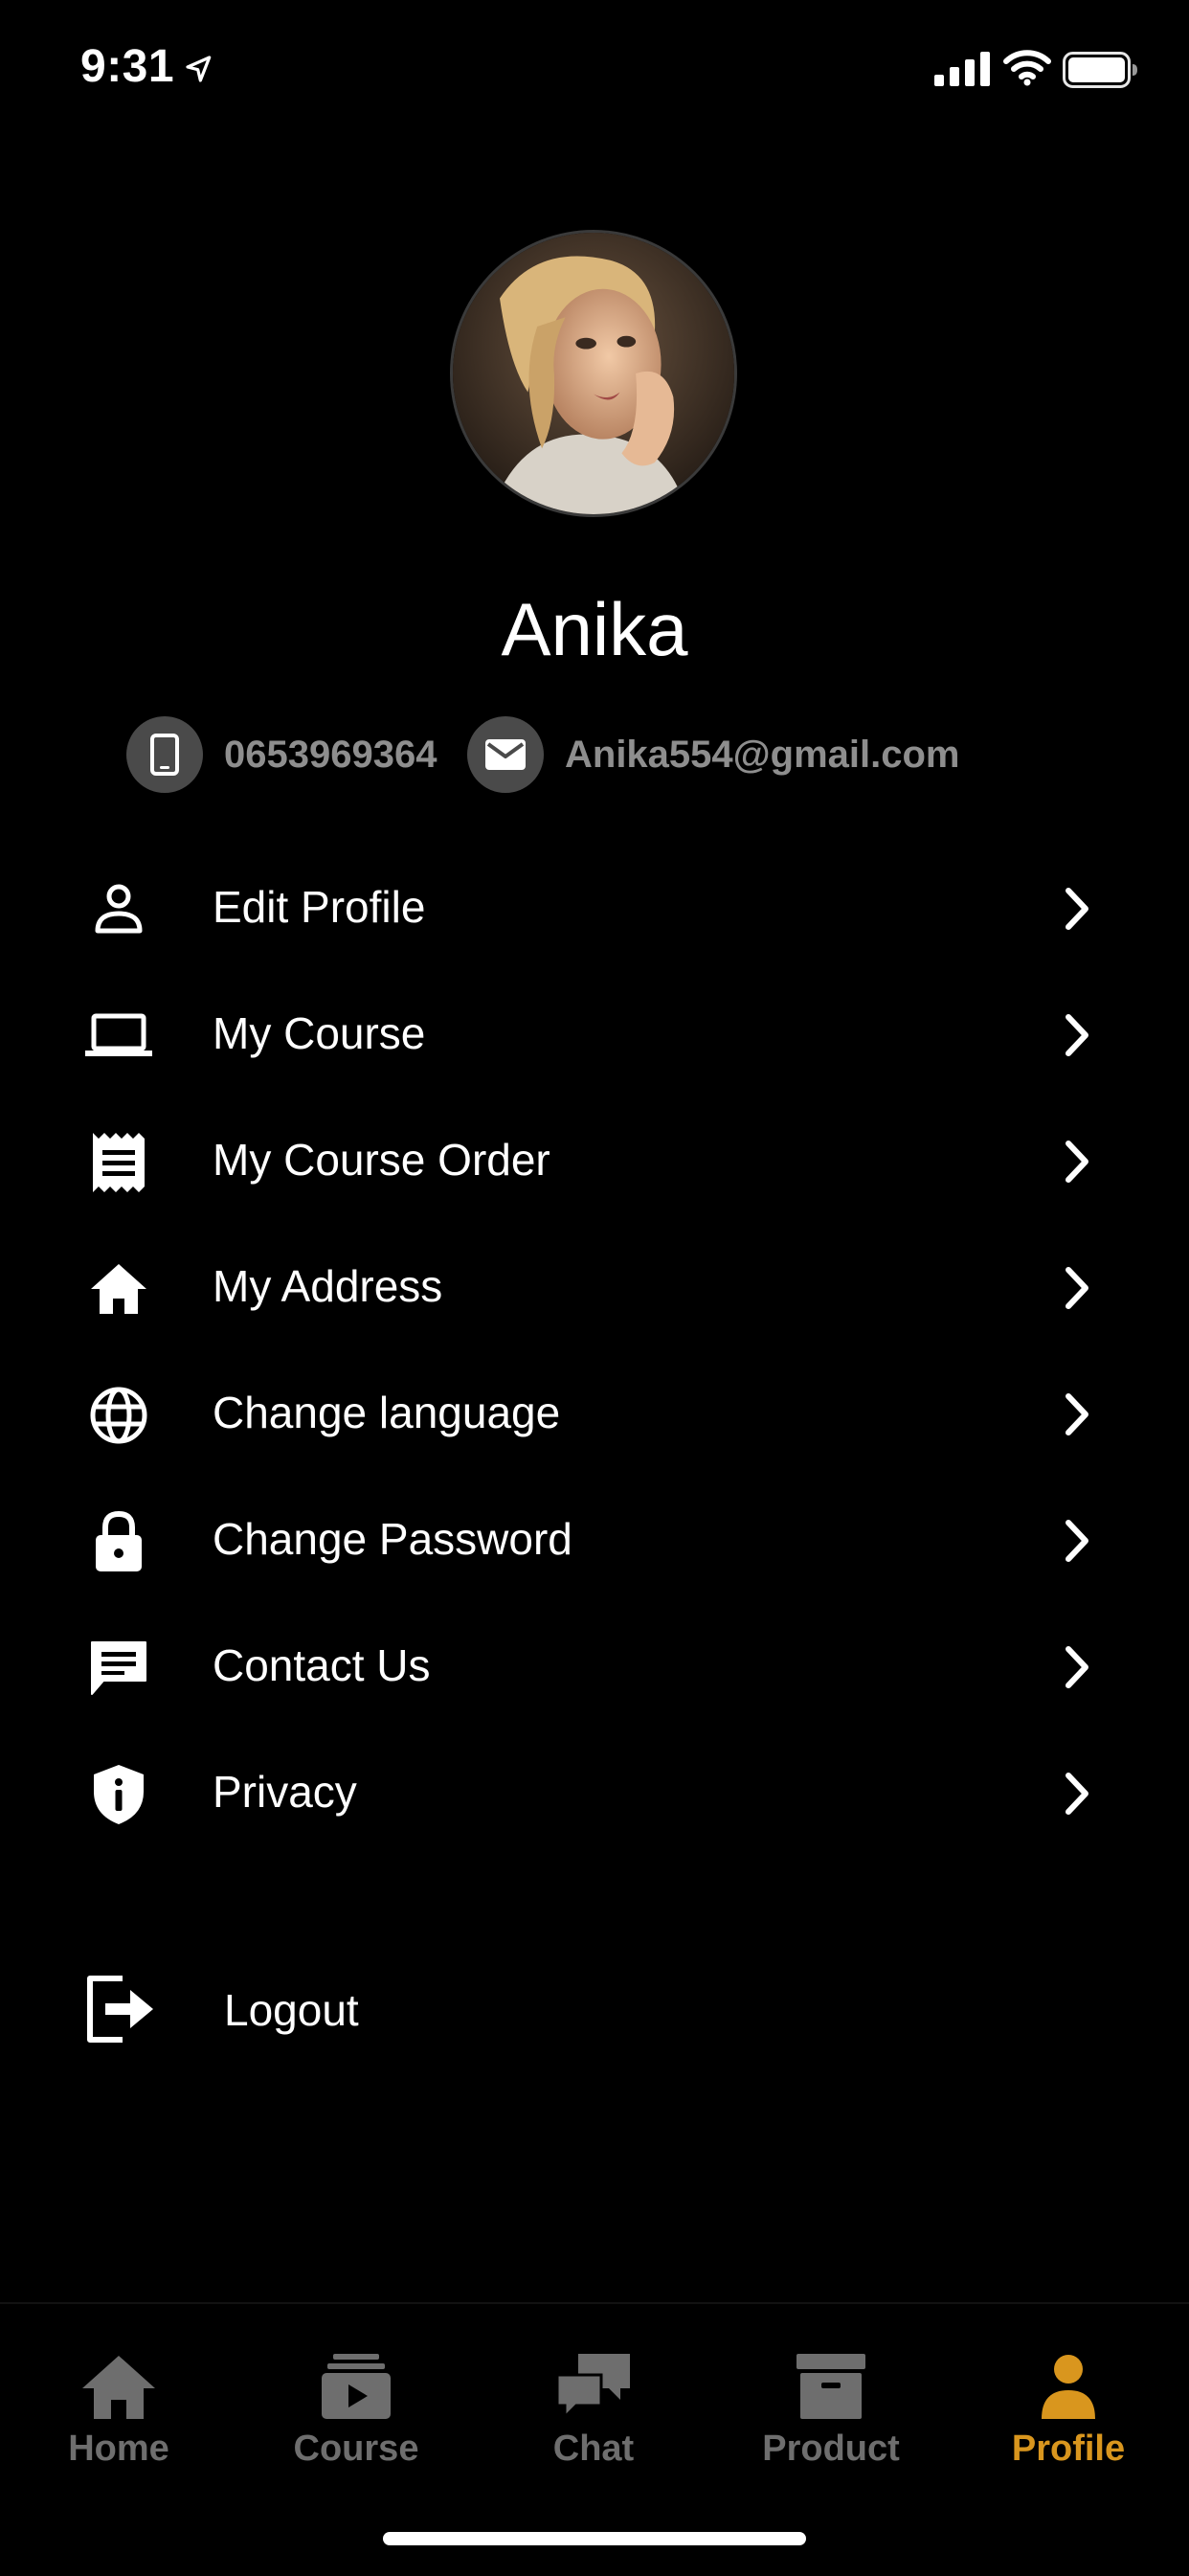 The height and width of the screenshot is (2576, 1189). What do you see at coordinates (1100, 70) in the screenshot?
I see `battery-icon` at bounding box center [1100, 70].